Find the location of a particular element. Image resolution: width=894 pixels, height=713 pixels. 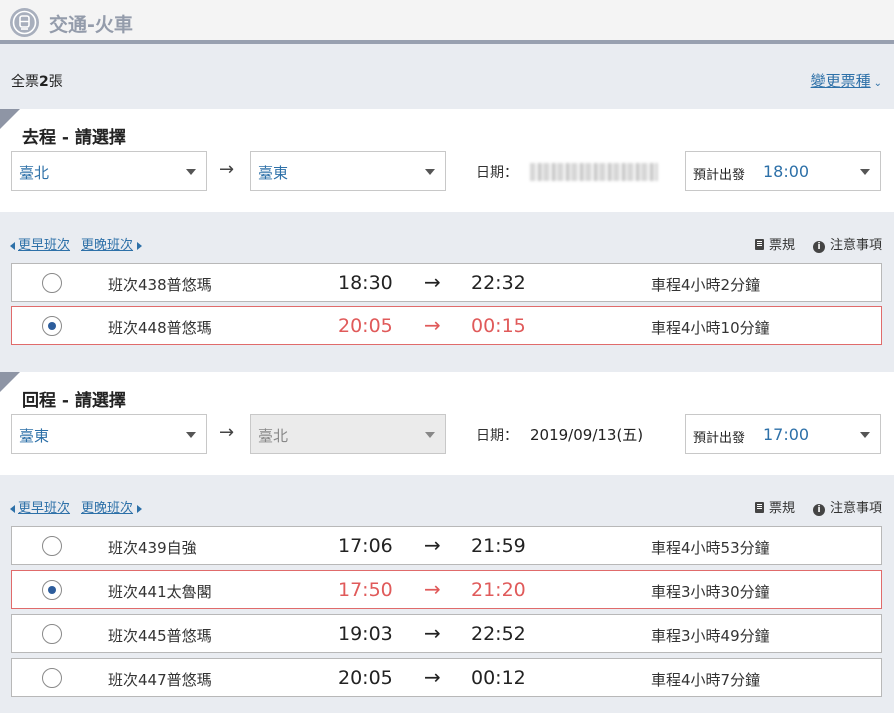

train-row: 班次448普悠瑪 20:05 → 00:15 車程4小時10分鐘 is located at coordinates (446, 325).